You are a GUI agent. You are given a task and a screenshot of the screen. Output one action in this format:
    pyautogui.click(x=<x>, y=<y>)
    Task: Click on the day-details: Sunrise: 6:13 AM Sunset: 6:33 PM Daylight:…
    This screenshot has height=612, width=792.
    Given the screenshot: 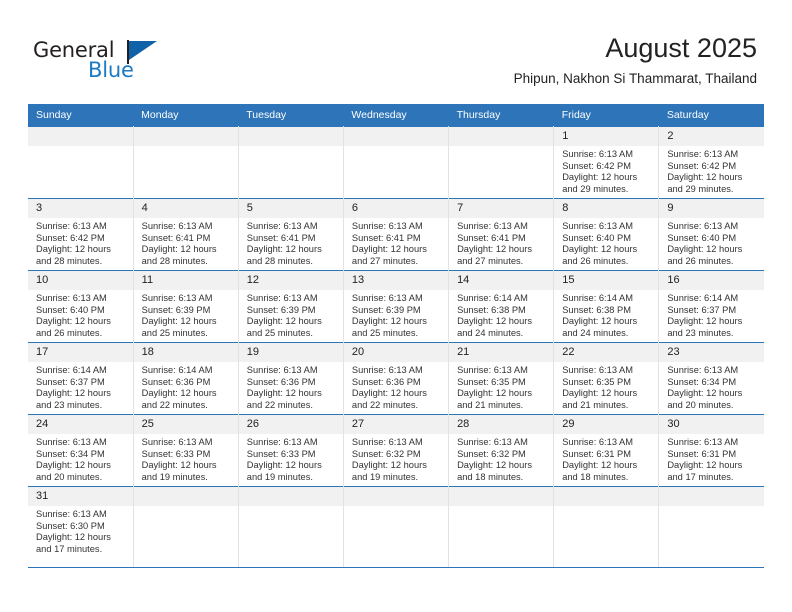 What is the action you would take?
    pyautogui.click(x=186, y=458)
    